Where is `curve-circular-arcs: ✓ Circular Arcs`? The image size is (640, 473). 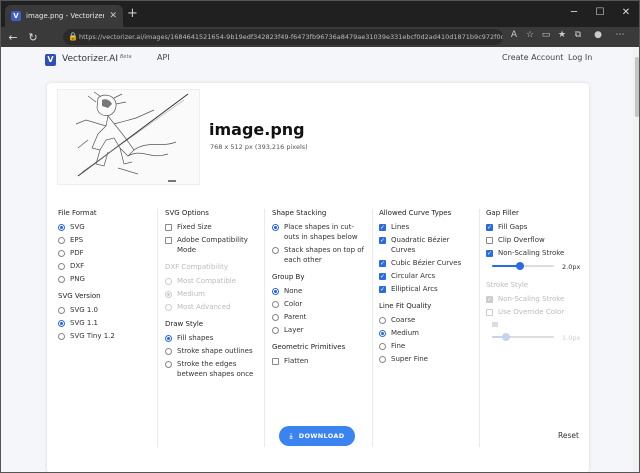
curve-circular-arcs: ✓ Circular Arcs is located at coordinates (428, 276).